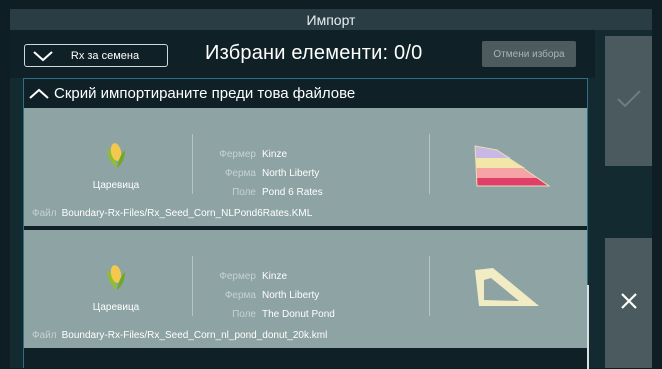 The height and width of the screenshot is (369, 662). What do you see at coordinates (509, 288) in the screenshot?
I see `field-boundary-icon` at bounding box center [509, 288].